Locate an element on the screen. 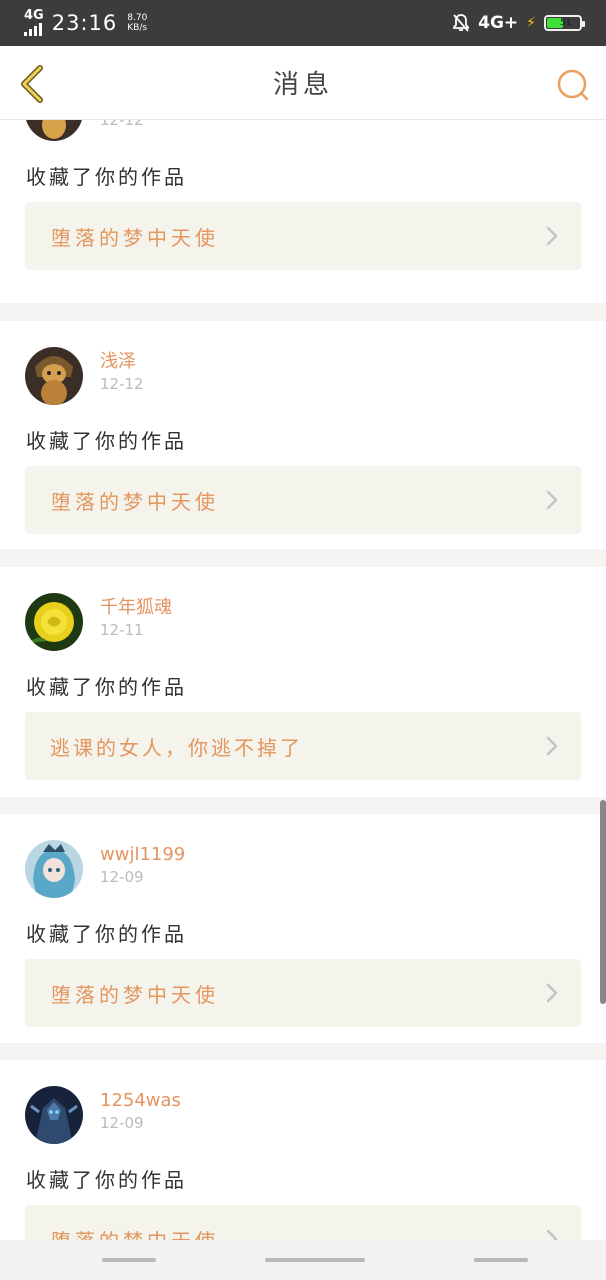  signal-icon is located at coordinates (33, 29).